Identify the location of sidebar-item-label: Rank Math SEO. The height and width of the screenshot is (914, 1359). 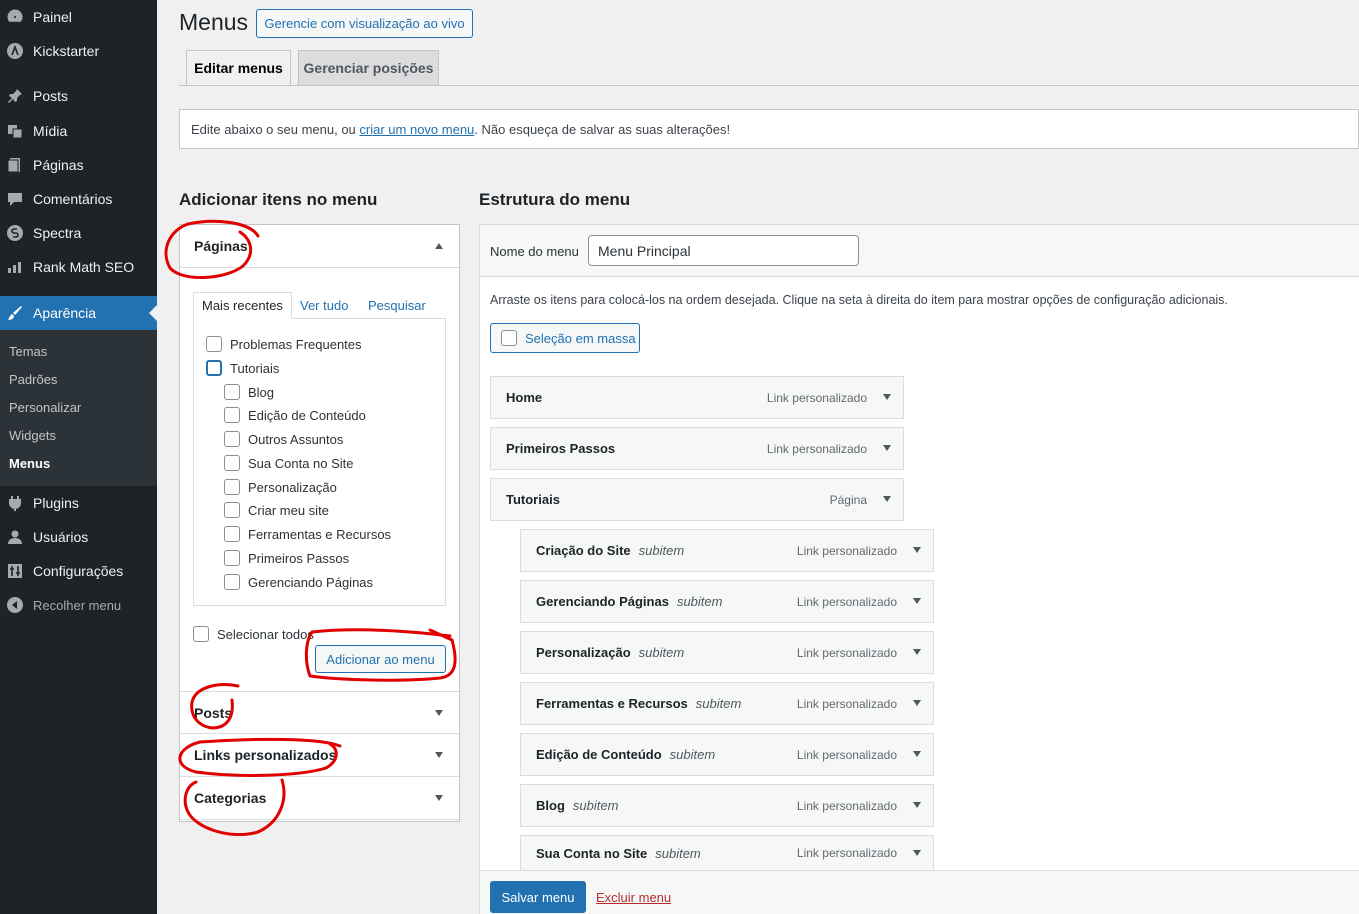
(84, 267).